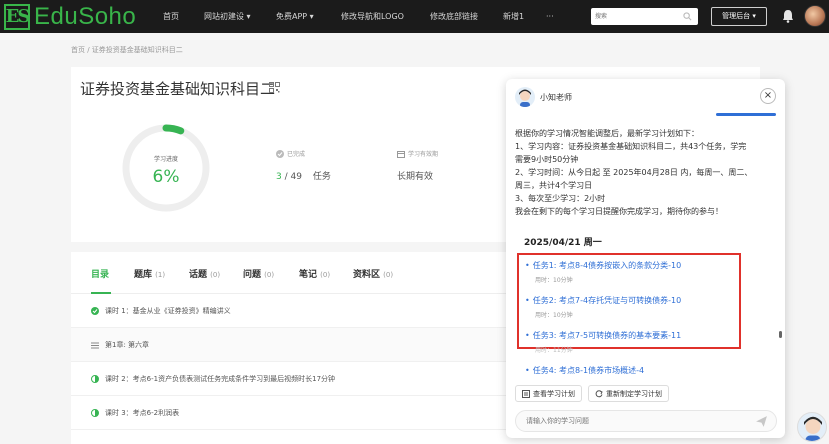  Describe the element at coordinates (142, 413) in the screenshot. I see `lesson-title: 课时 3：考点6-2利润表` at that location.